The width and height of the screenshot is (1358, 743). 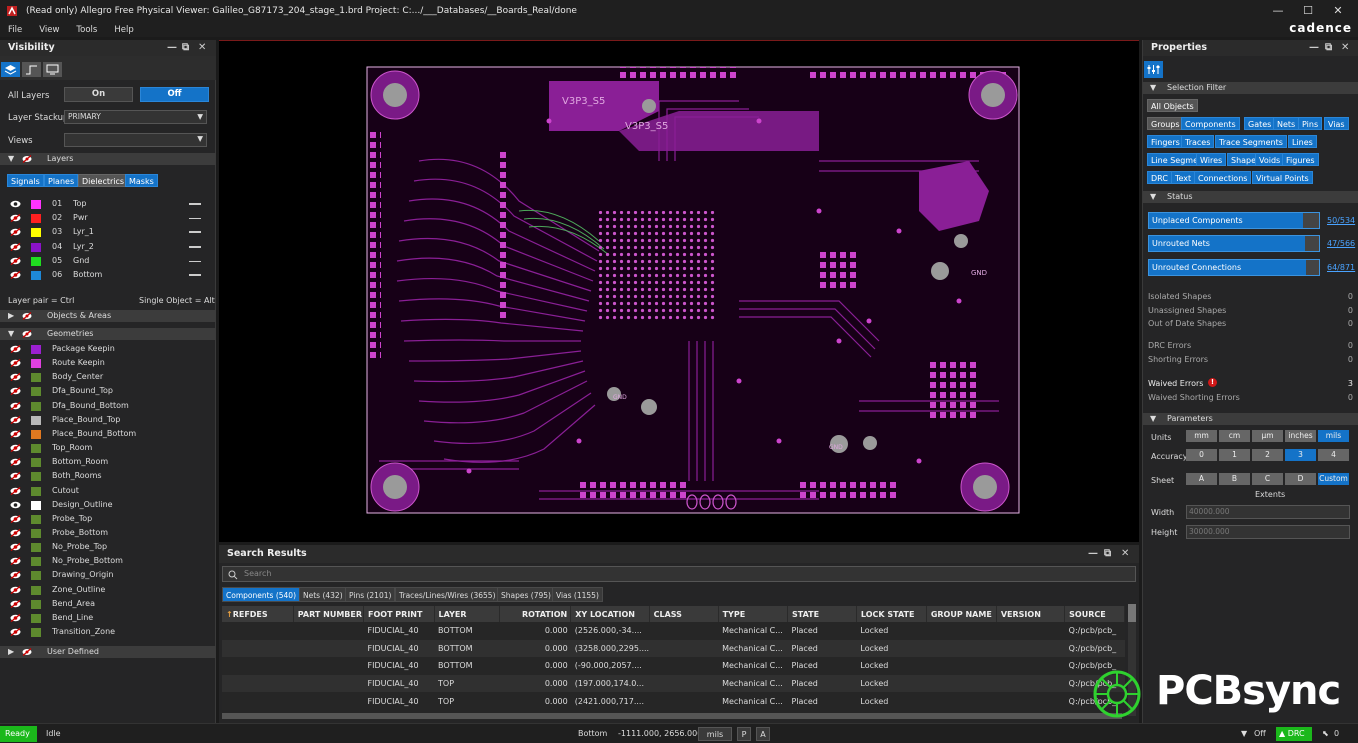 What do you see at coordinates (258, 614) in the screenshot?
I see `column-header-refdes: ↑REFDES` at bounding box center [258, 614].